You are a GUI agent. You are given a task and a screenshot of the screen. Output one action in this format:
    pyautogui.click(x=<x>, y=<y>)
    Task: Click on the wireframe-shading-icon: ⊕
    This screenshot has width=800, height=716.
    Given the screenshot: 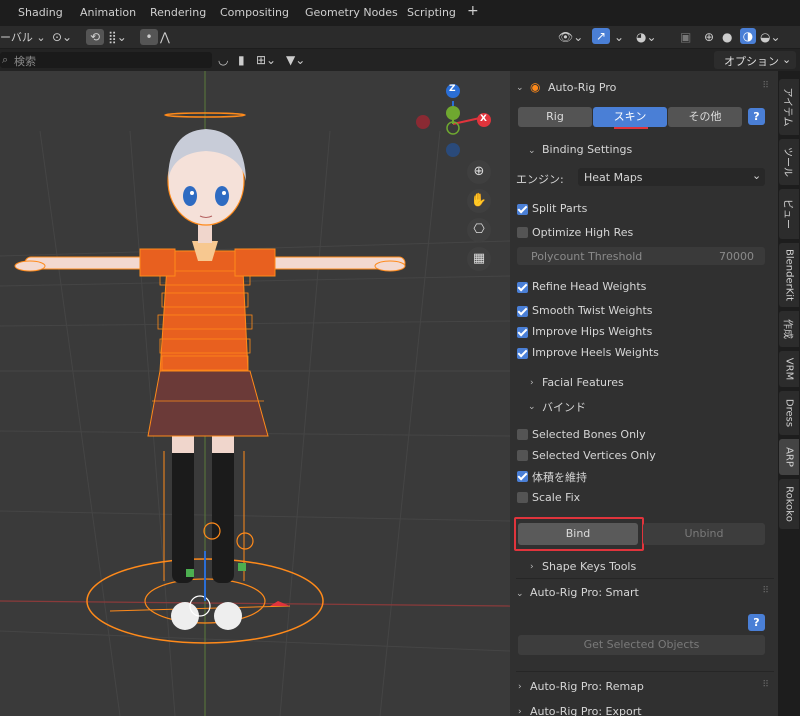 What is the action you would take?
    pyautogui.click(x=709, y=37)
    